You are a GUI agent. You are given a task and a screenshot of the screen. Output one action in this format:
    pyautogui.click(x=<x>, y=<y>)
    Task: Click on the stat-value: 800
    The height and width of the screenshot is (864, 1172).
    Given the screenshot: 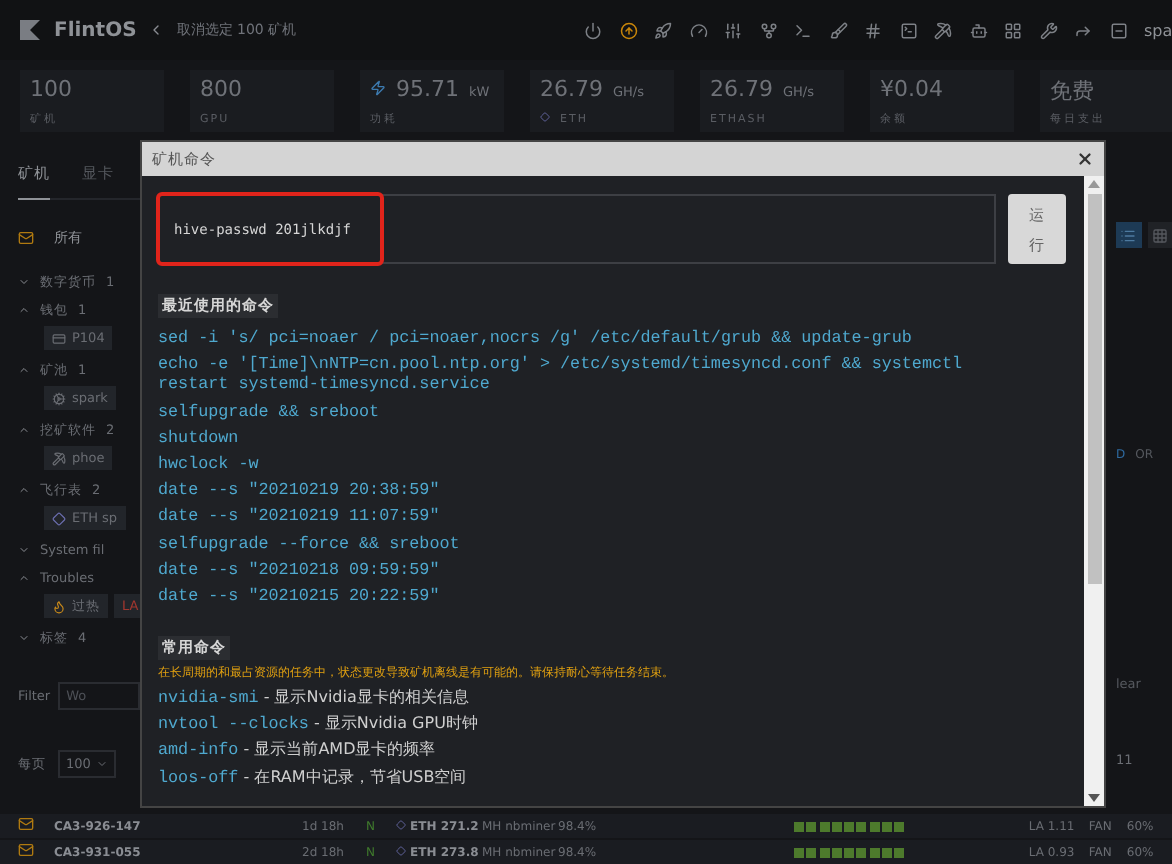 What is the action you would take?
    pyautogui.click(x=221, y=89)
    